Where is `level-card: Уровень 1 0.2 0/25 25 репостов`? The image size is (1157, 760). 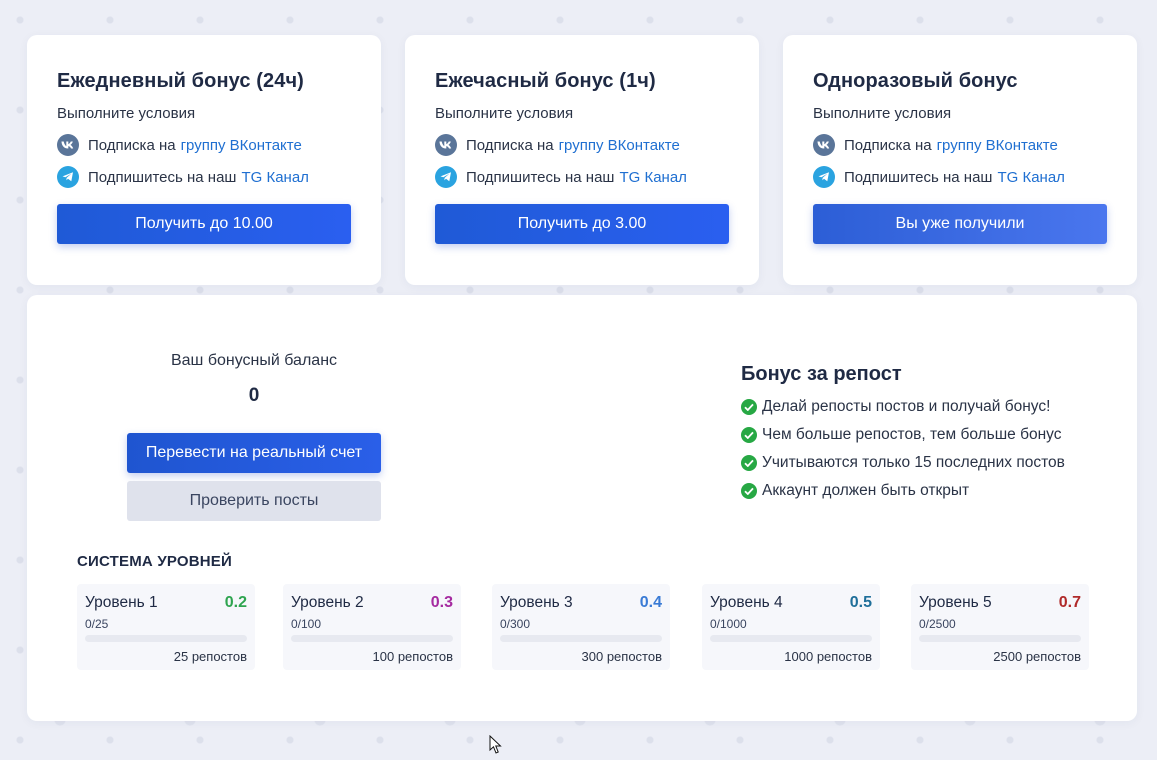 level-card: Уровень 1 0.2 0/25 25 репостов is located at coordinates (166, 627).